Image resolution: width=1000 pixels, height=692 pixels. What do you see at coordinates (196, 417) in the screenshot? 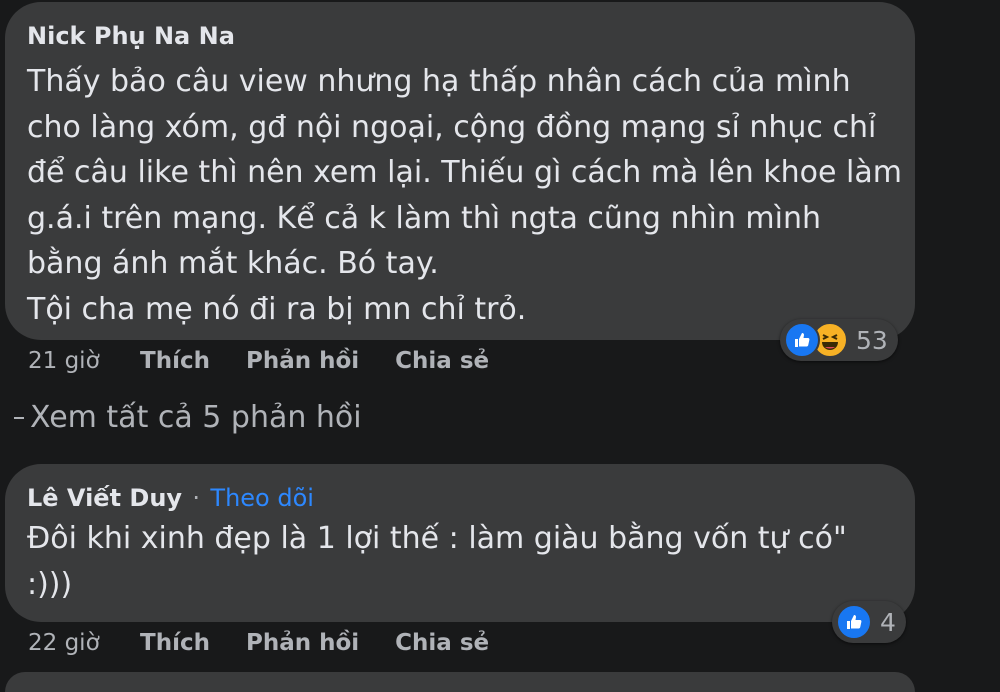
I see `view-all-replies-label: Xem tất cả 5 phản hồi` at bounding box center [196, 417].